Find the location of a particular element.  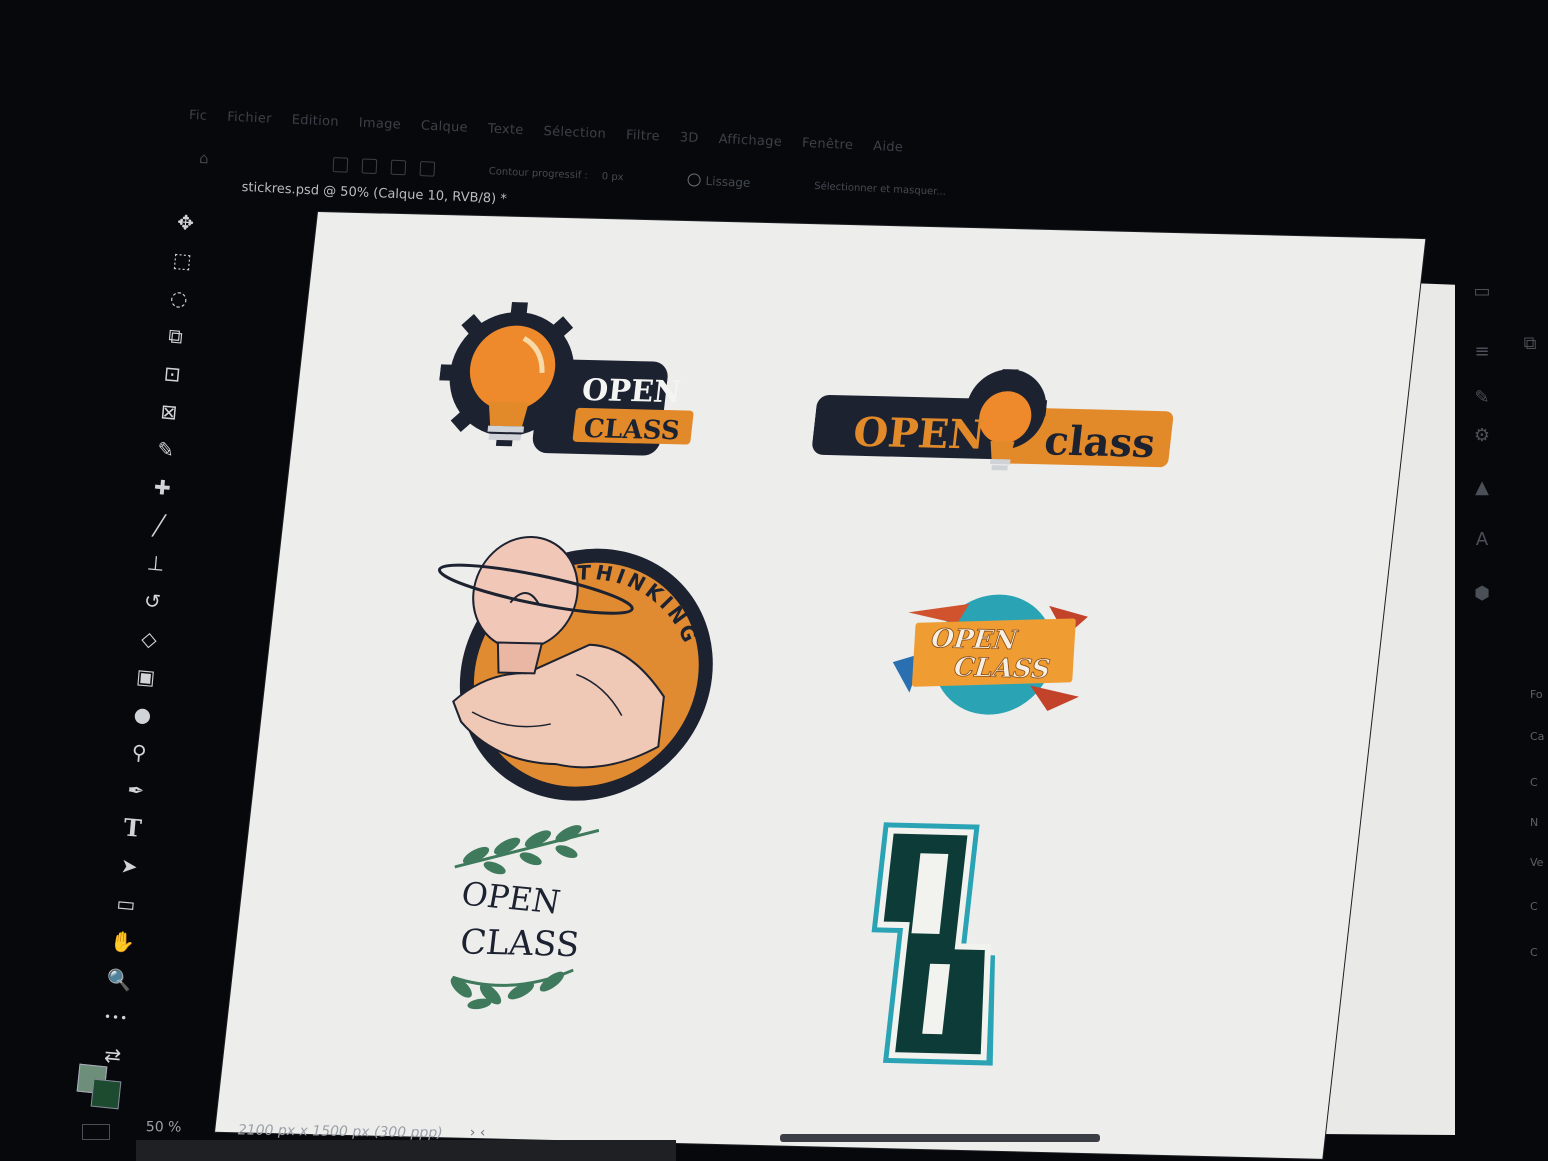

background-color-swatch is located at coordinates (106, 1094).